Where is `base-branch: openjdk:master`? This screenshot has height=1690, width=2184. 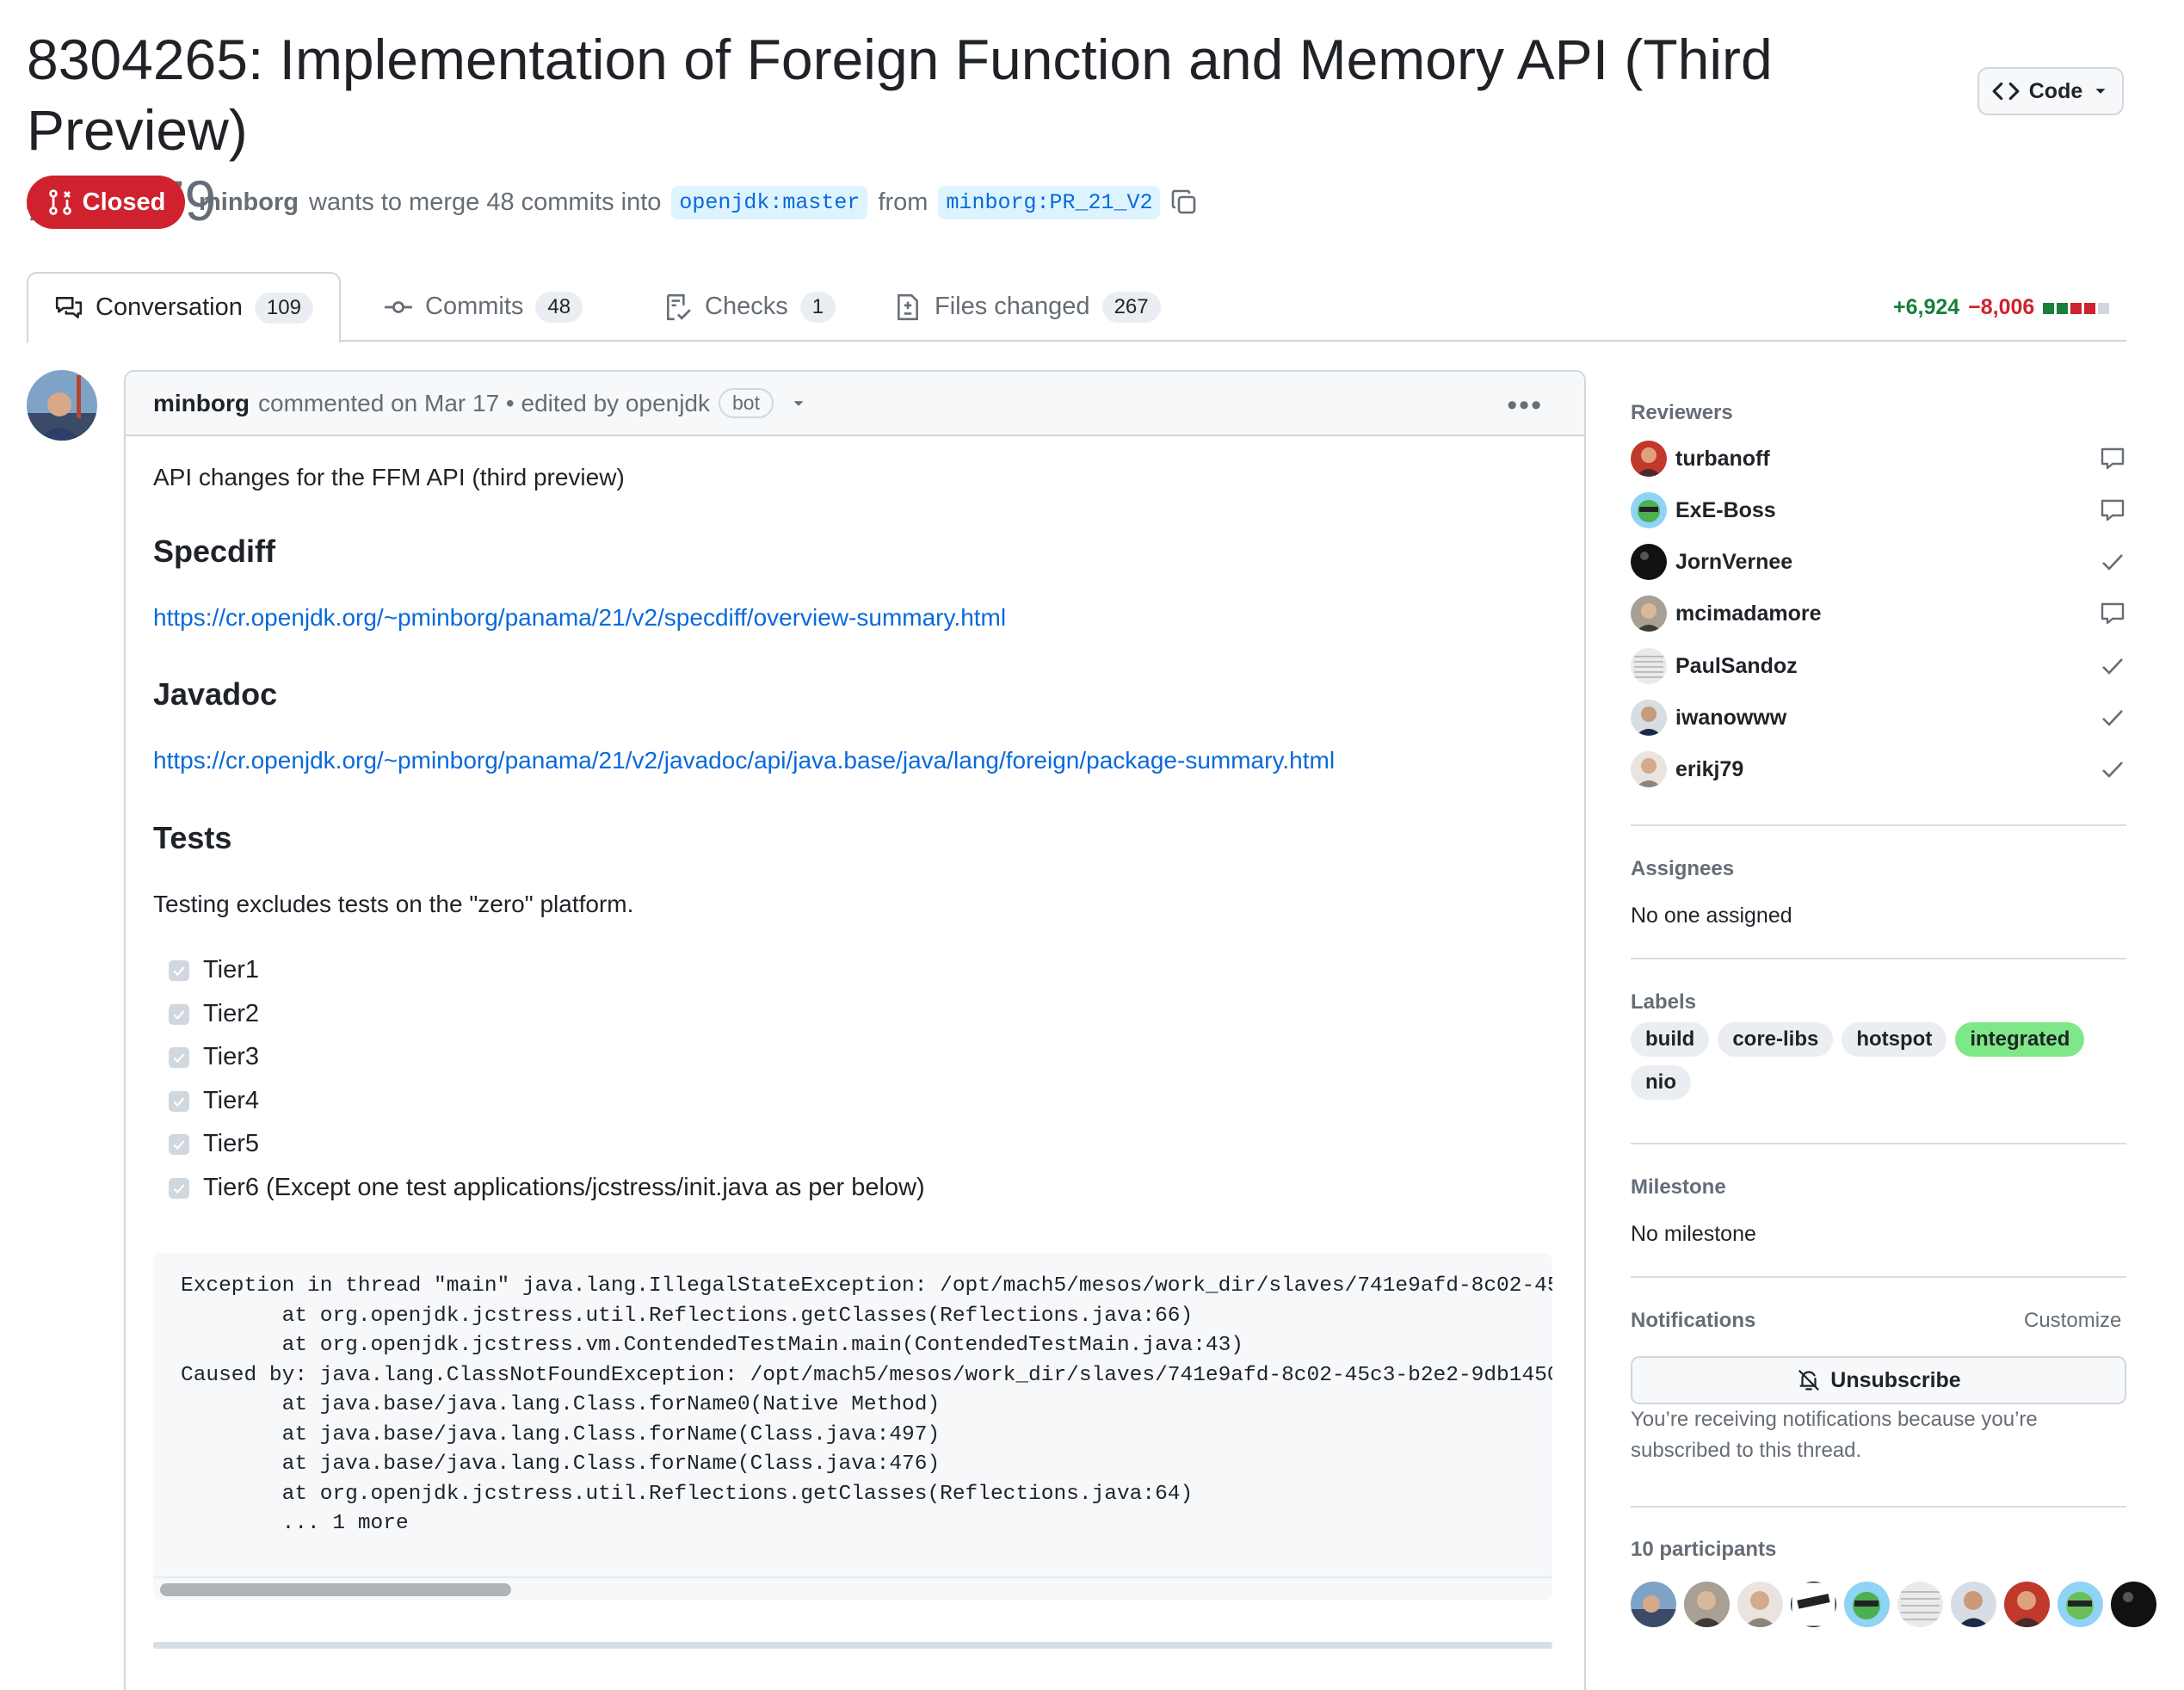 base-branch: openjdk:master is located at coordinates (770, 202).